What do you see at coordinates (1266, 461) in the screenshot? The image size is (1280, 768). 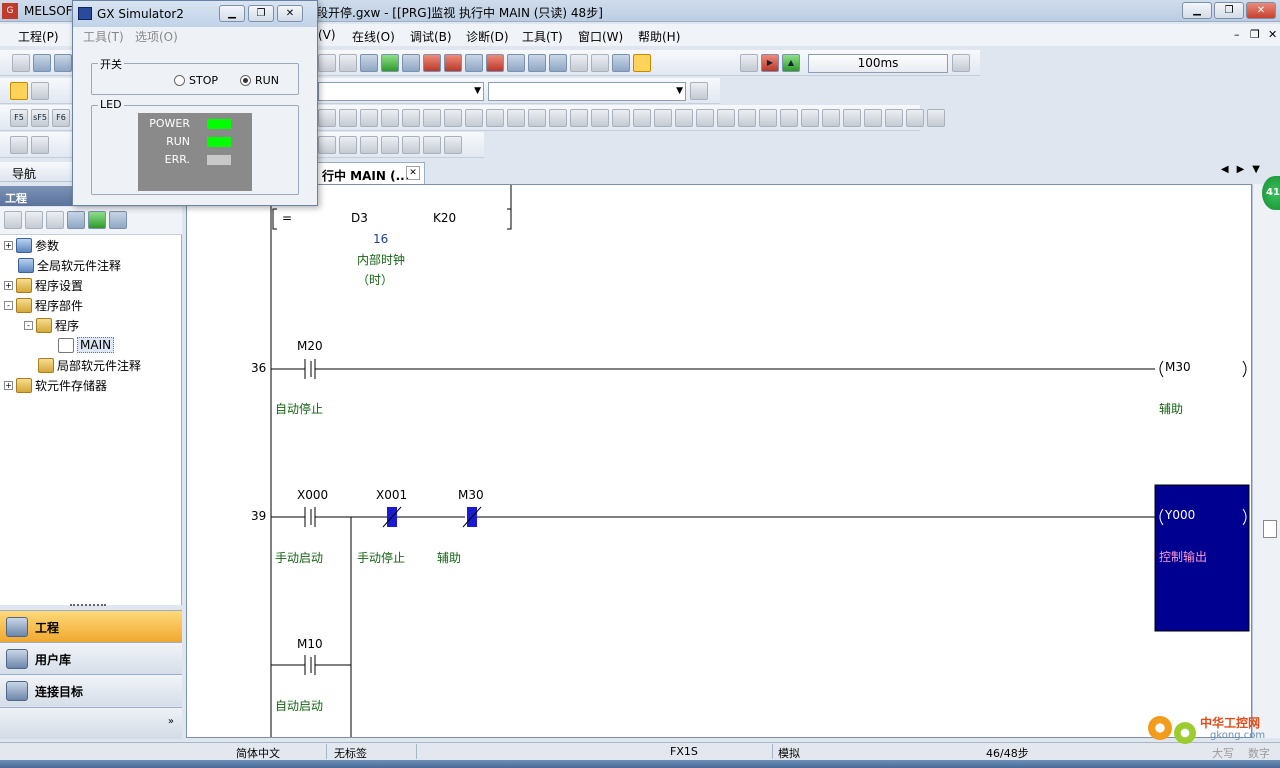 I see `vertical-scrollbar` at bounding box center [1266, 461].